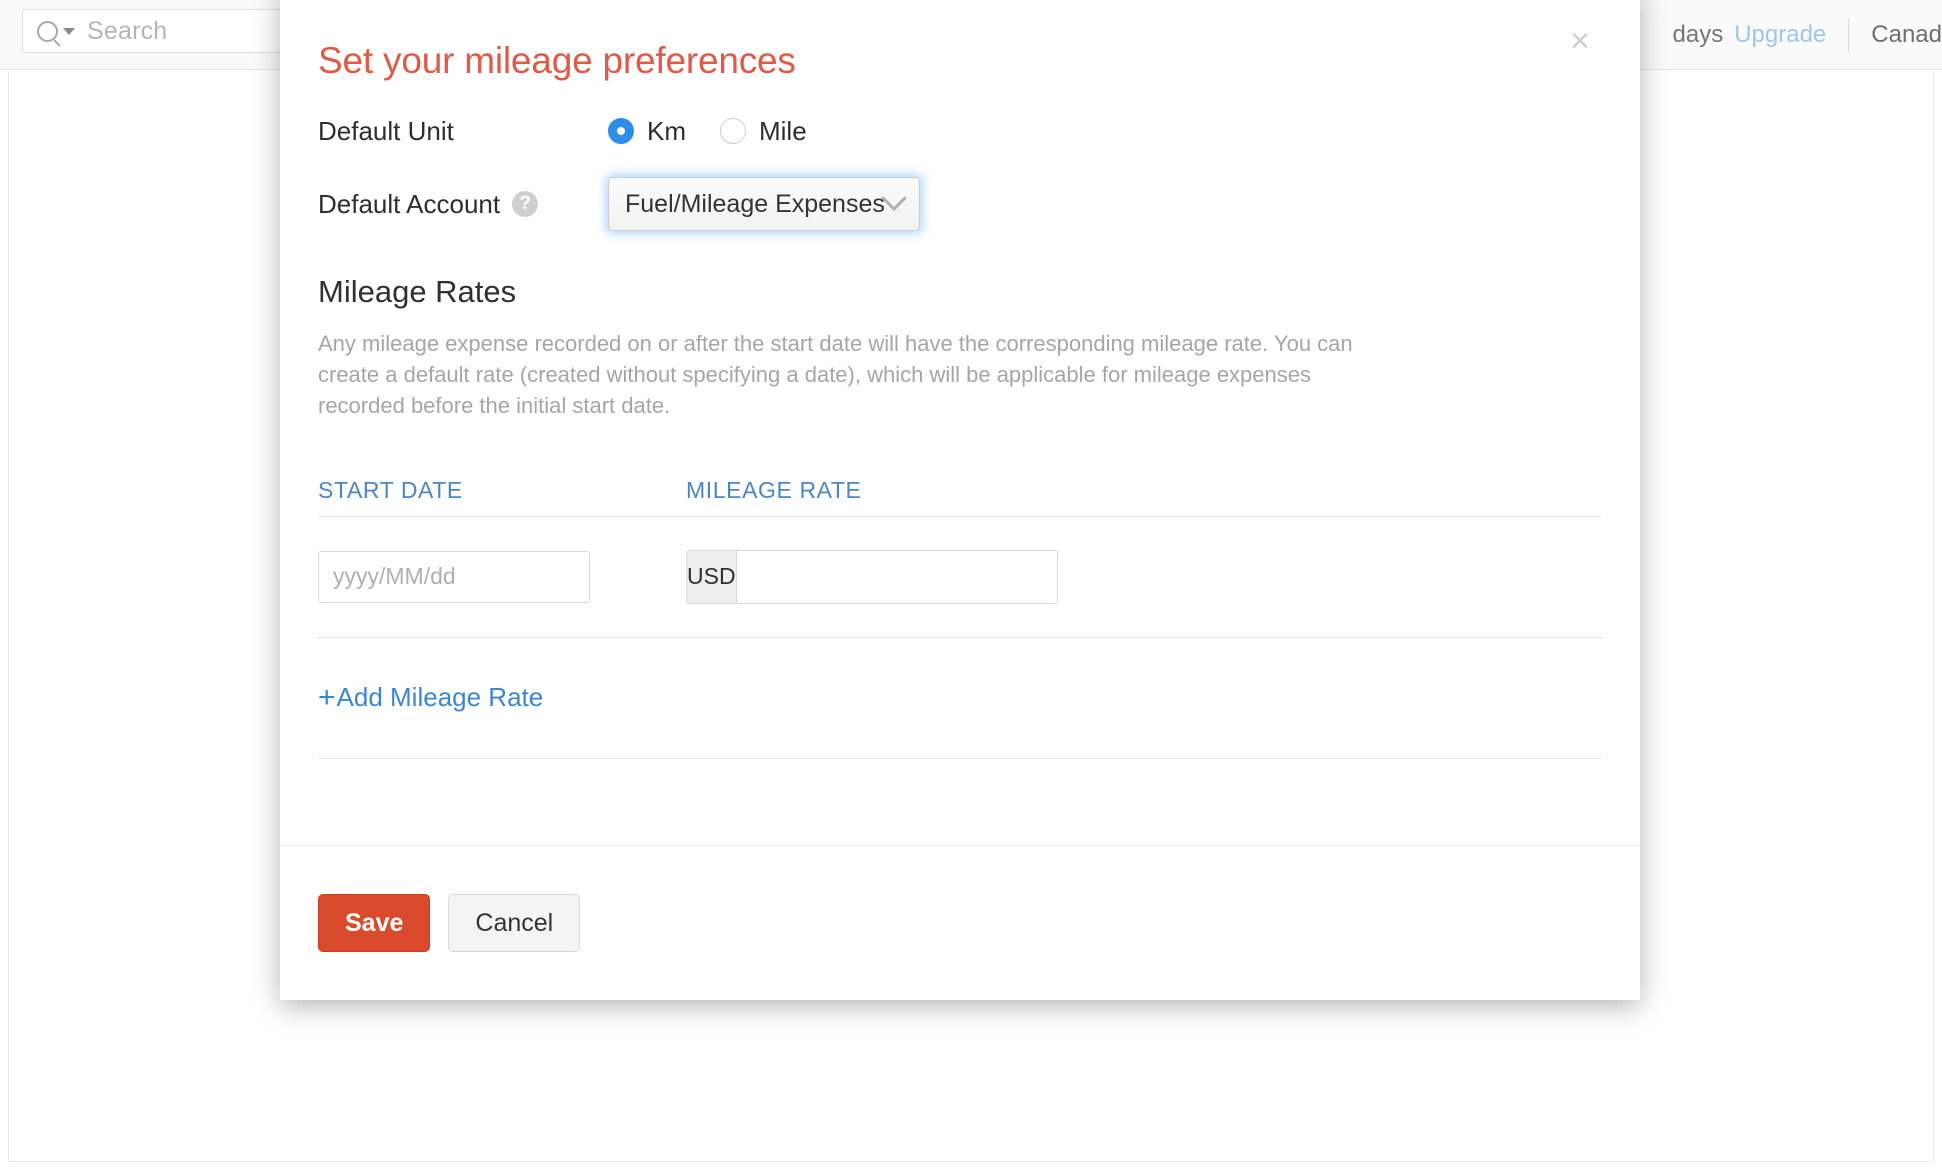 Image resolution: width=1942 pixels, height=1170 pixels. What do you see at coordinates (707, 131) in the screenshot?
I see `default-unit-radio-group: Km Mile` at bounding box center [707, 131].